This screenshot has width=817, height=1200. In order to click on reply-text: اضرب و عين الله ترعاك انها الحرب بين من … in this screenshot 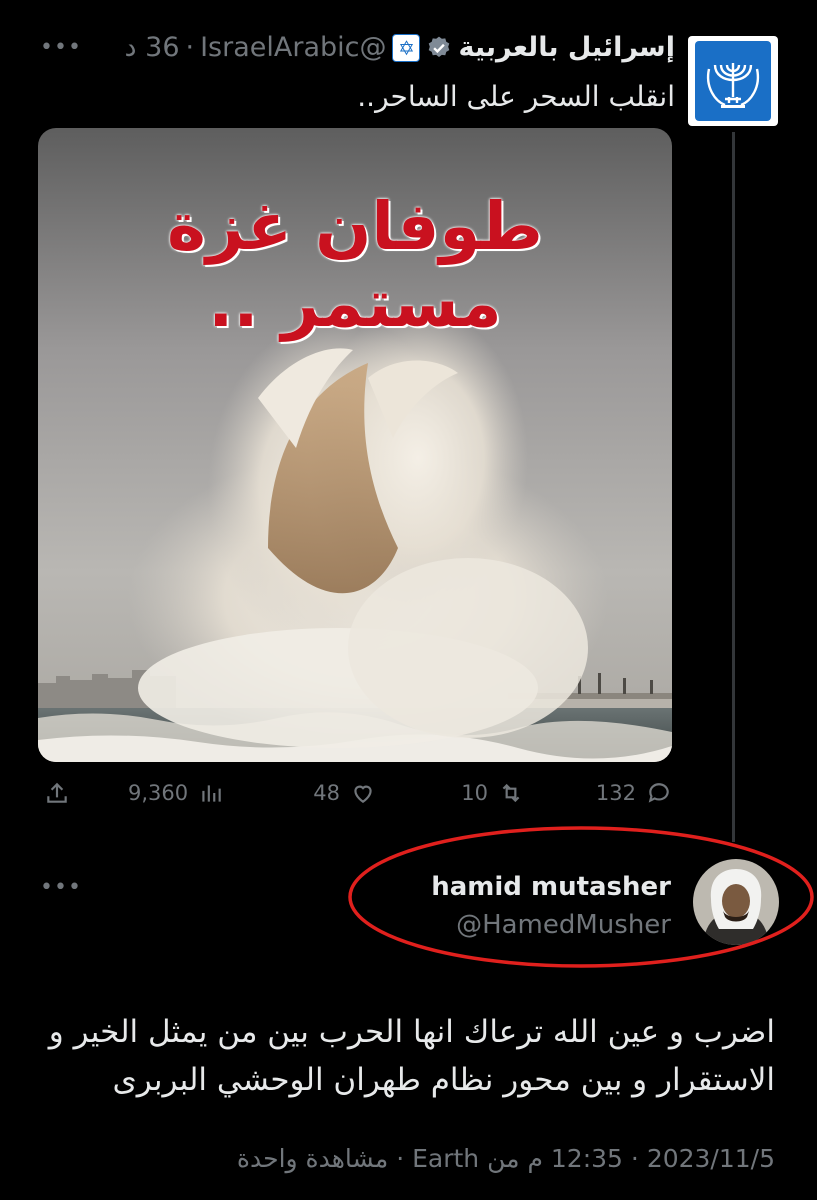, I will do `click(395, 1056)`.